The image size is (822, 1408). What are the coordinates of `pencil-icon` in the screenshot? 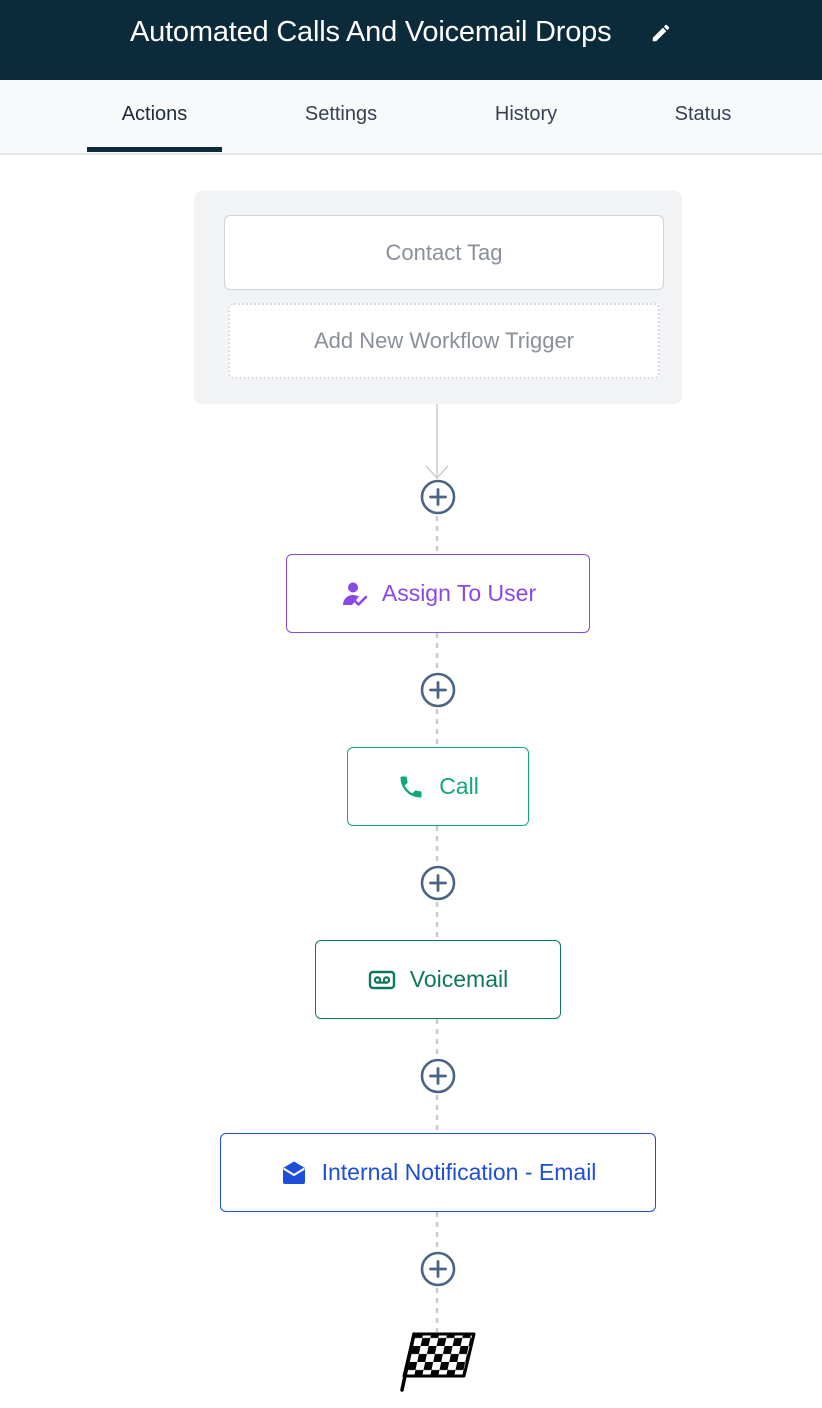 It's located at (661, 33).